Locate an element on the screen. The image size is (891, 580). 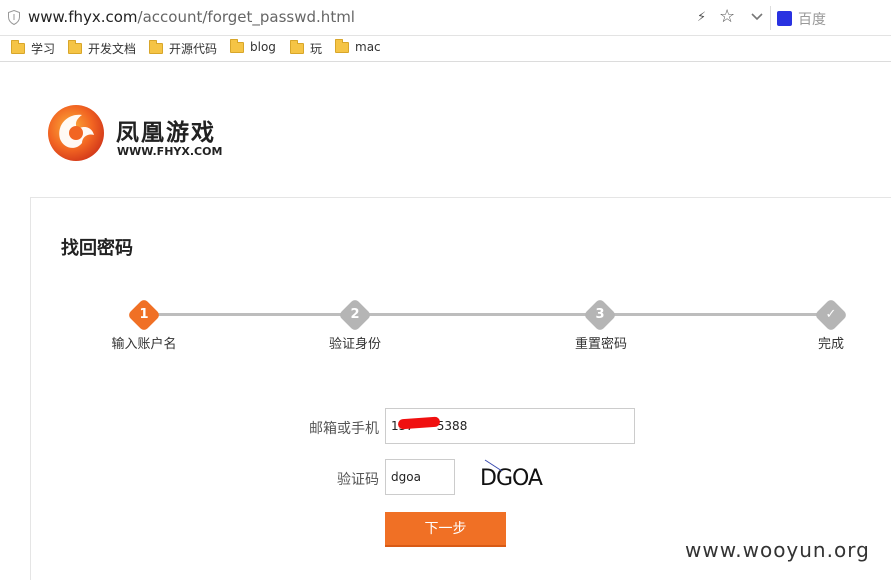
url-text: www.fhyx.com/account/forget_passwd.html is located at coordinates (191, 17).